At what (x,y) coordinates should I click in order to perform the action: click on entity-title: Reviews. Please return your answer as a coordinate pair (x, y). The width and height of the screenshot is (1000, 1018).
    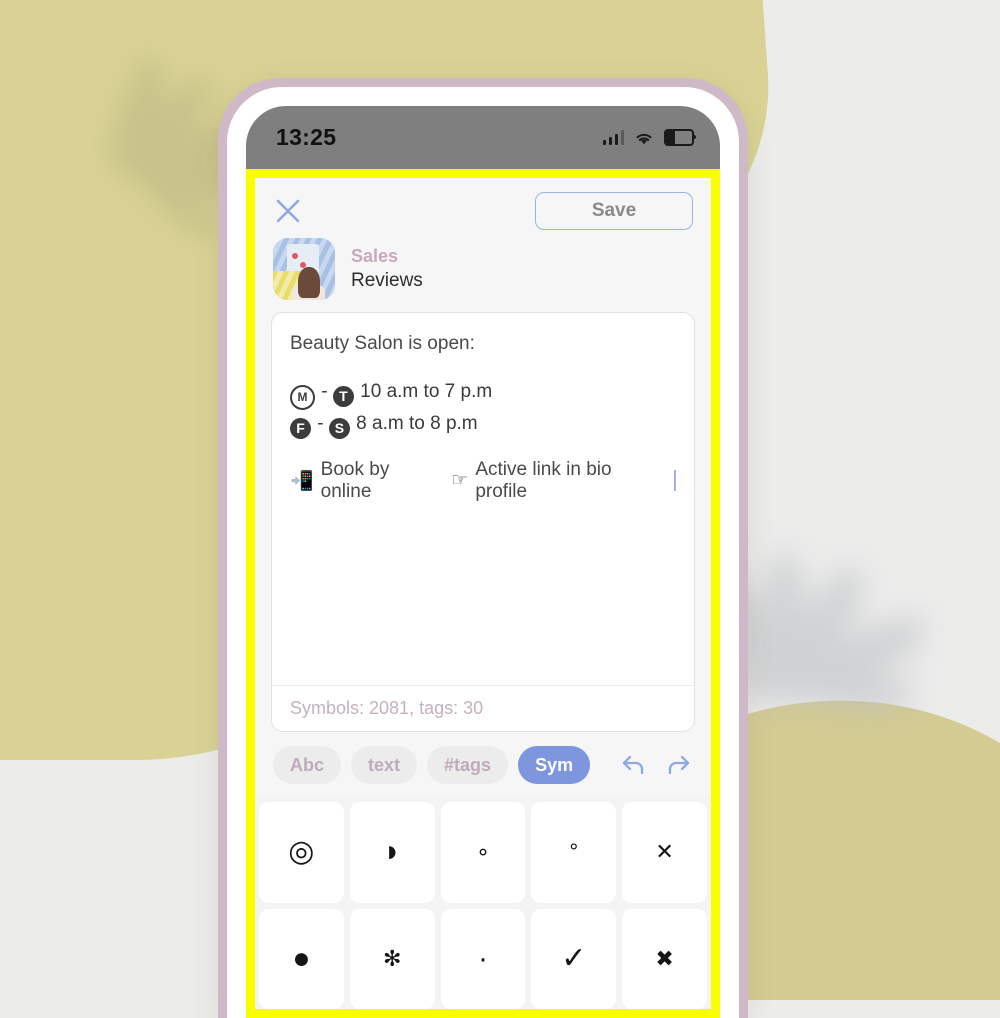
    Looking at the image, I should click on (387, 280).